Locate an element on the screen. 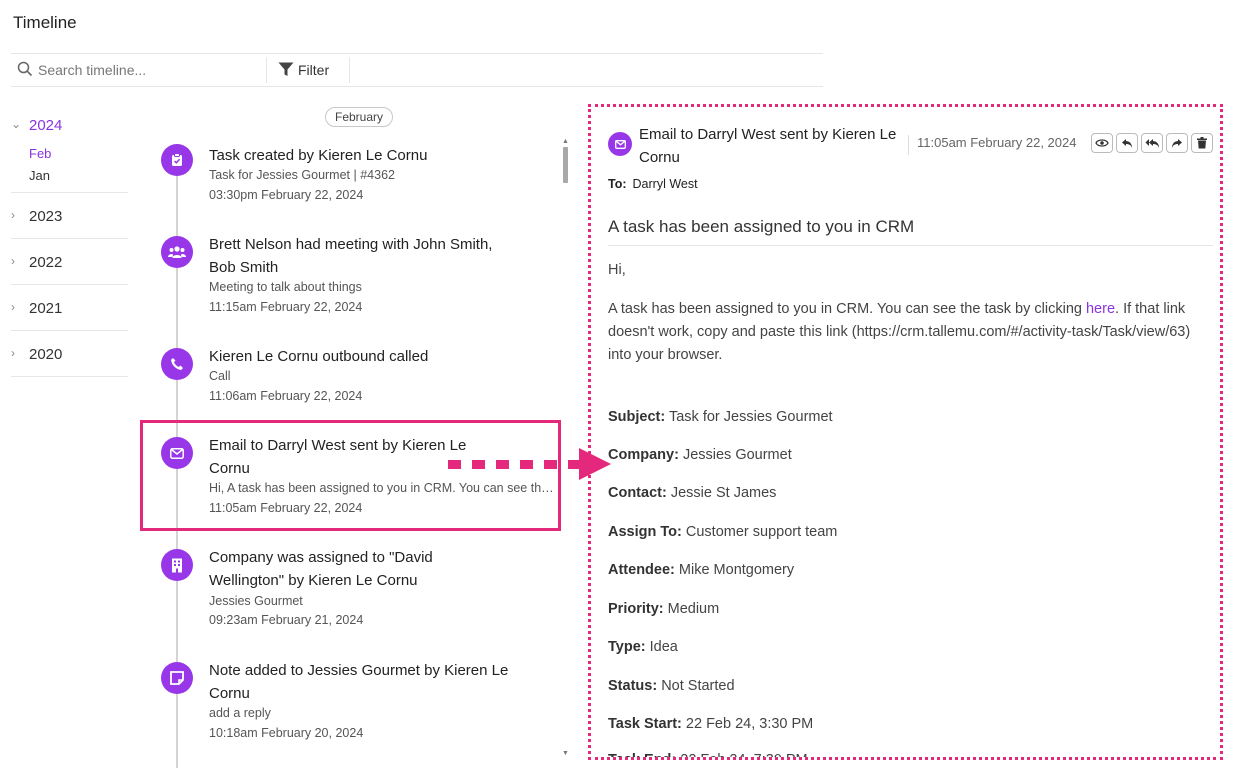 Image resolution: width=1247 pixels, height=768 pixels. field-value: Jessie St James is located at coordinates (723, 493).